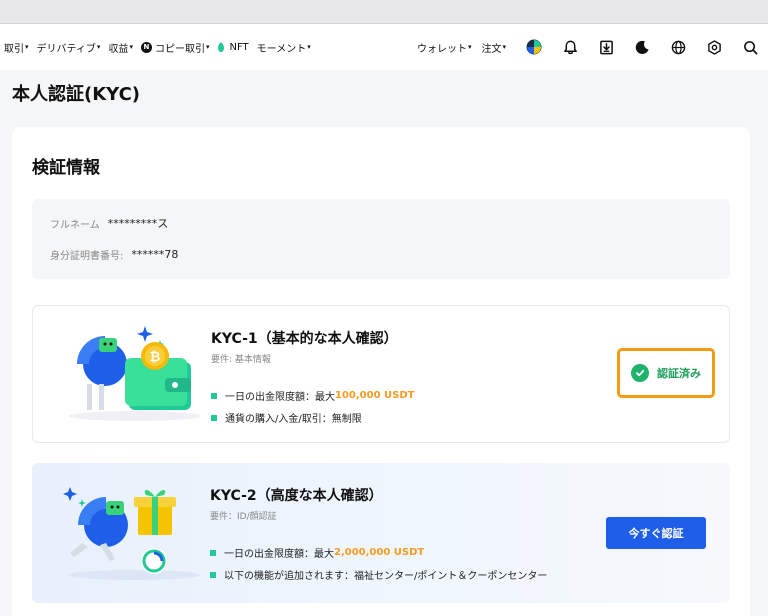 The image size is (768, 616). I want to click on nav-item-copy-trade: N コピー取引 ▾, so click(175, 47).